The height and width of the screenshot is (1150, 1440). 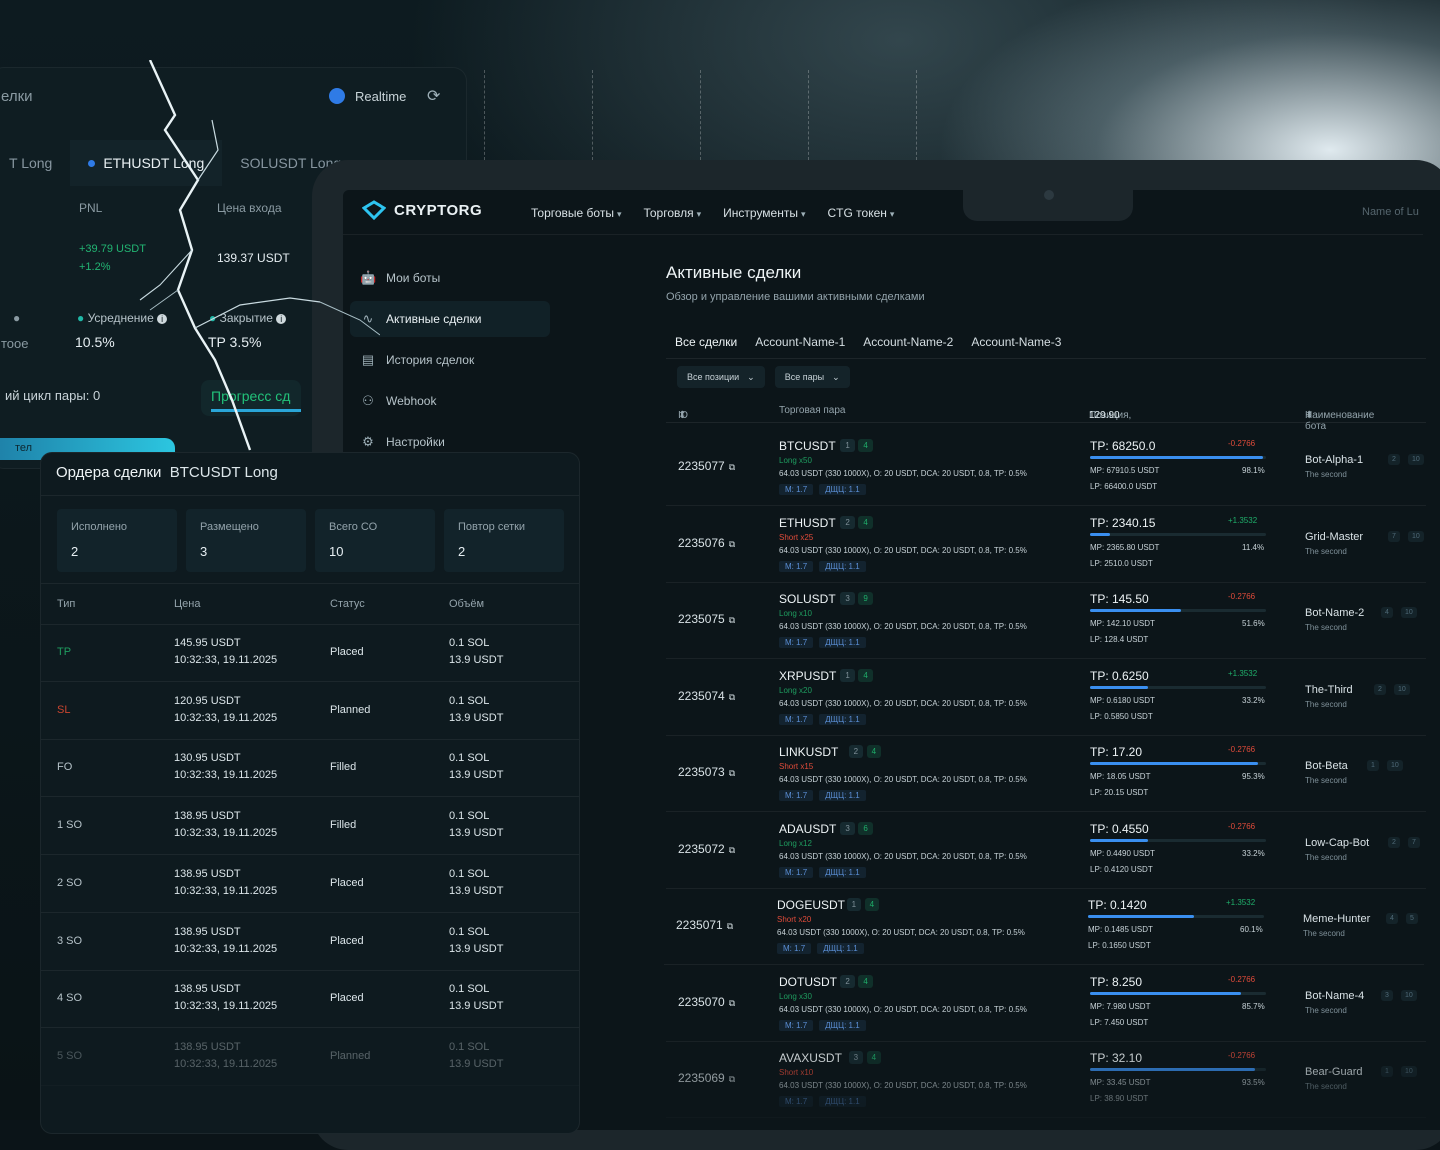 What do you see at coordinates (1329, 690) in the screenshot?
I see `bot-name: The-Third` at bounding box center [1329, 690].